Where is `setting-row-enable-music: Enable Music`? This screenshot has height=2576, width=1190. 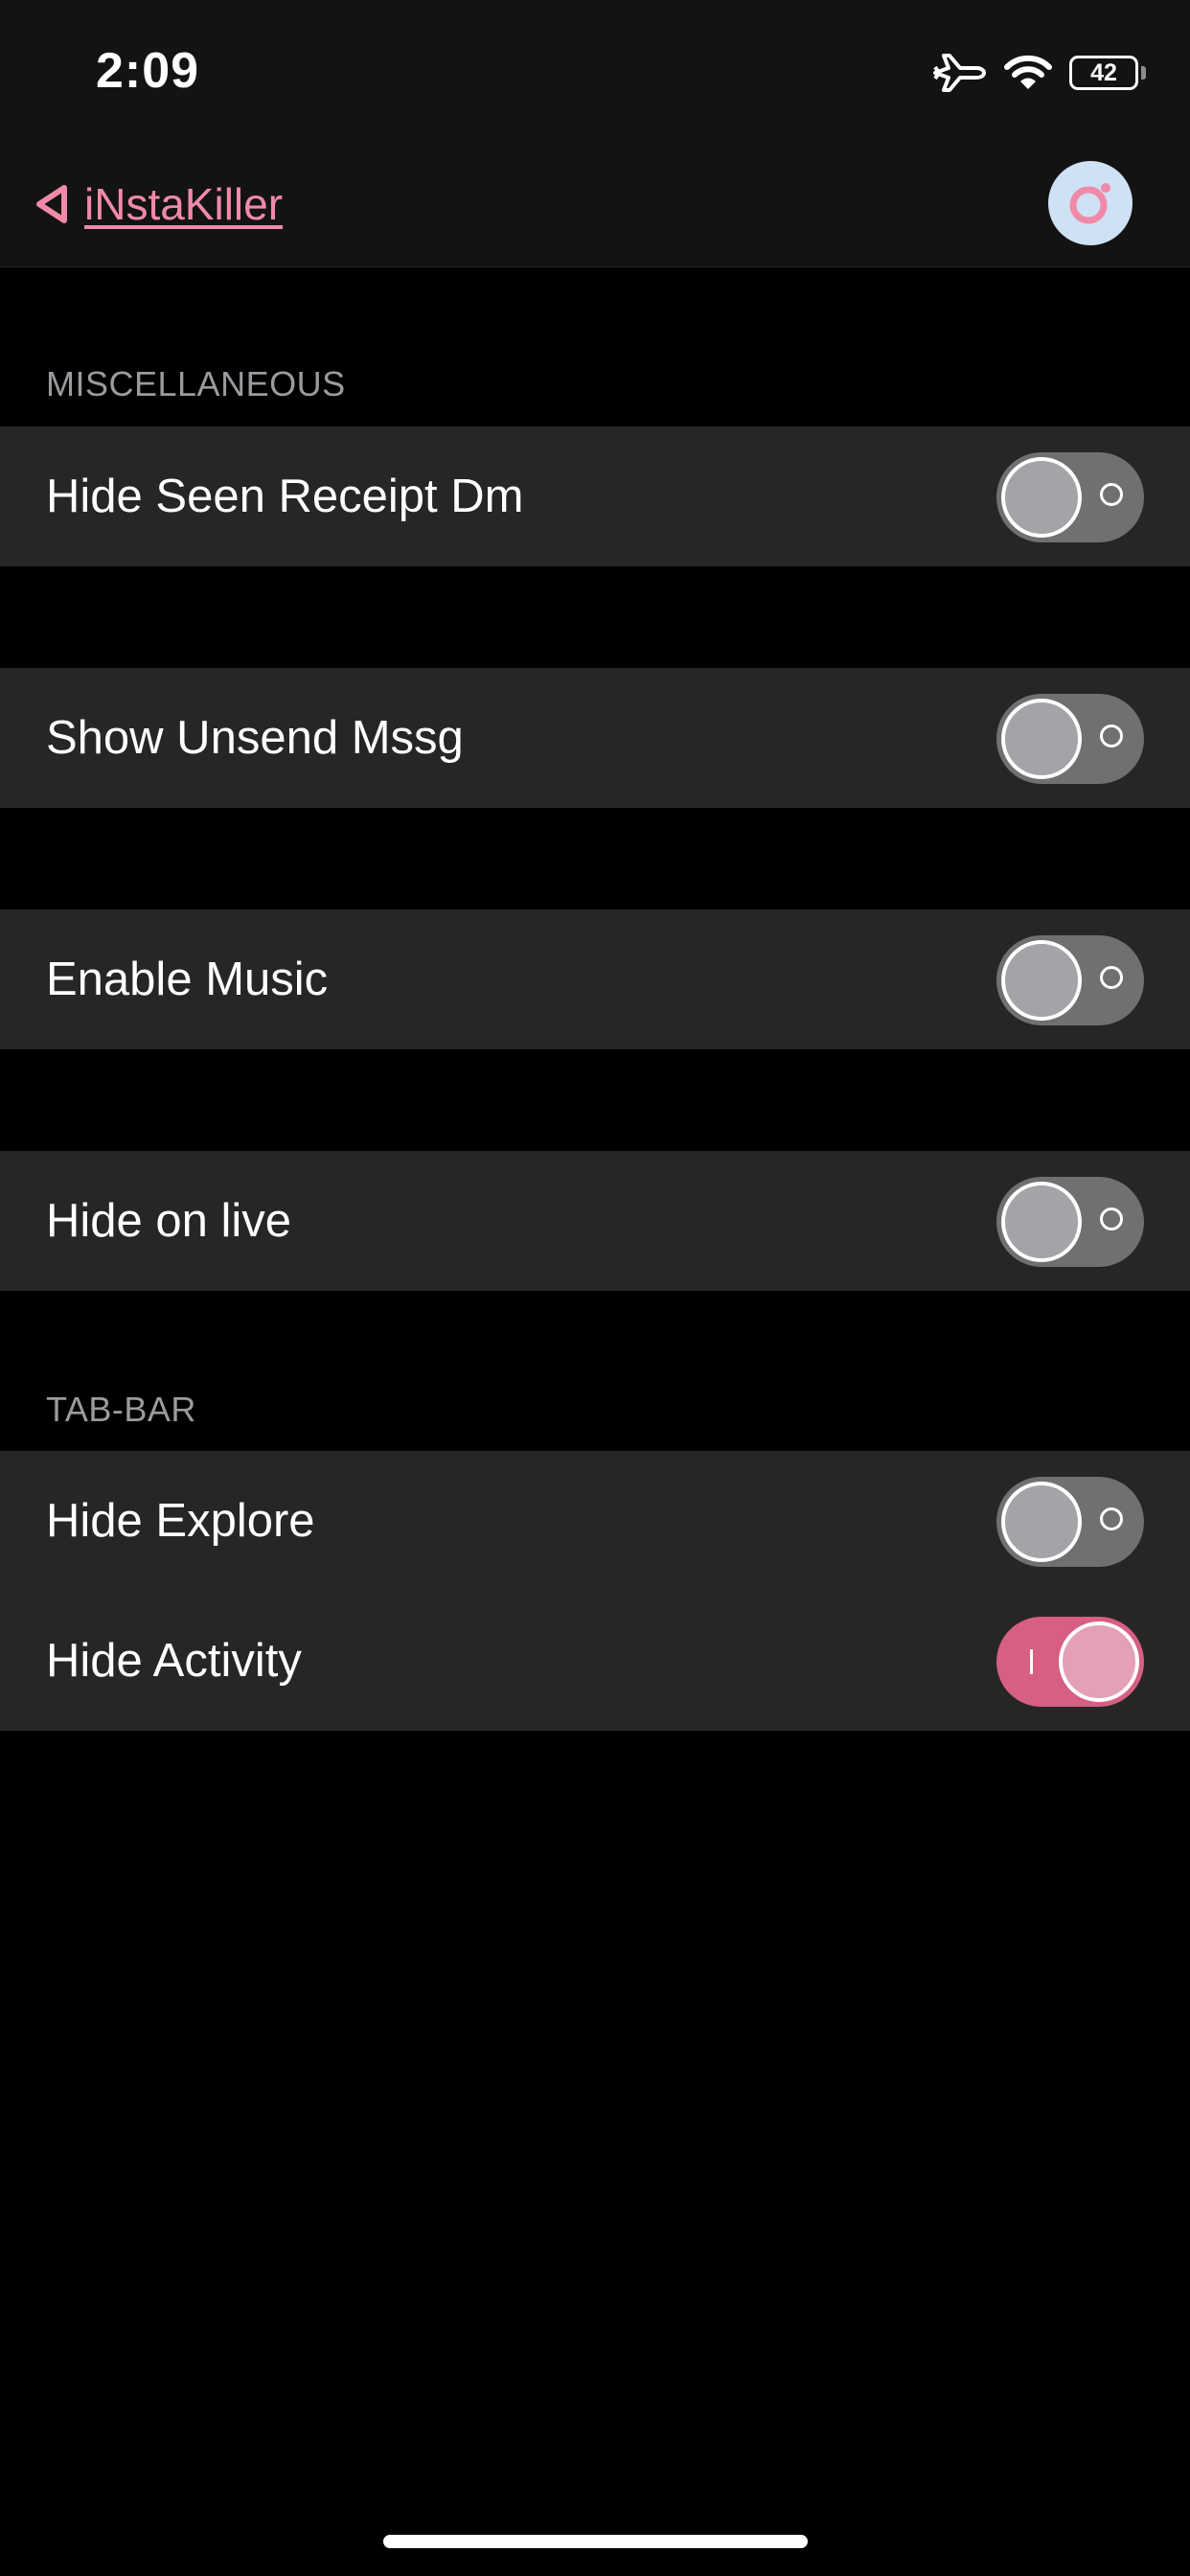
setting-row-enable-music: Enable Music is located at coordinates (595, 979).